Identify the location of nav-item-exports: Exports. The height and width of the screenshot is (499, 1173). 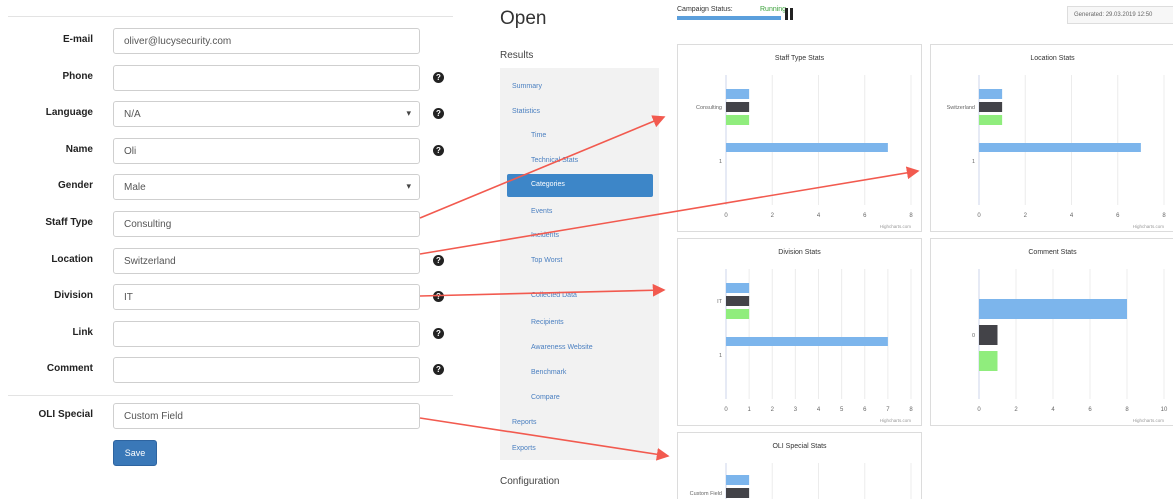
(524, 448).